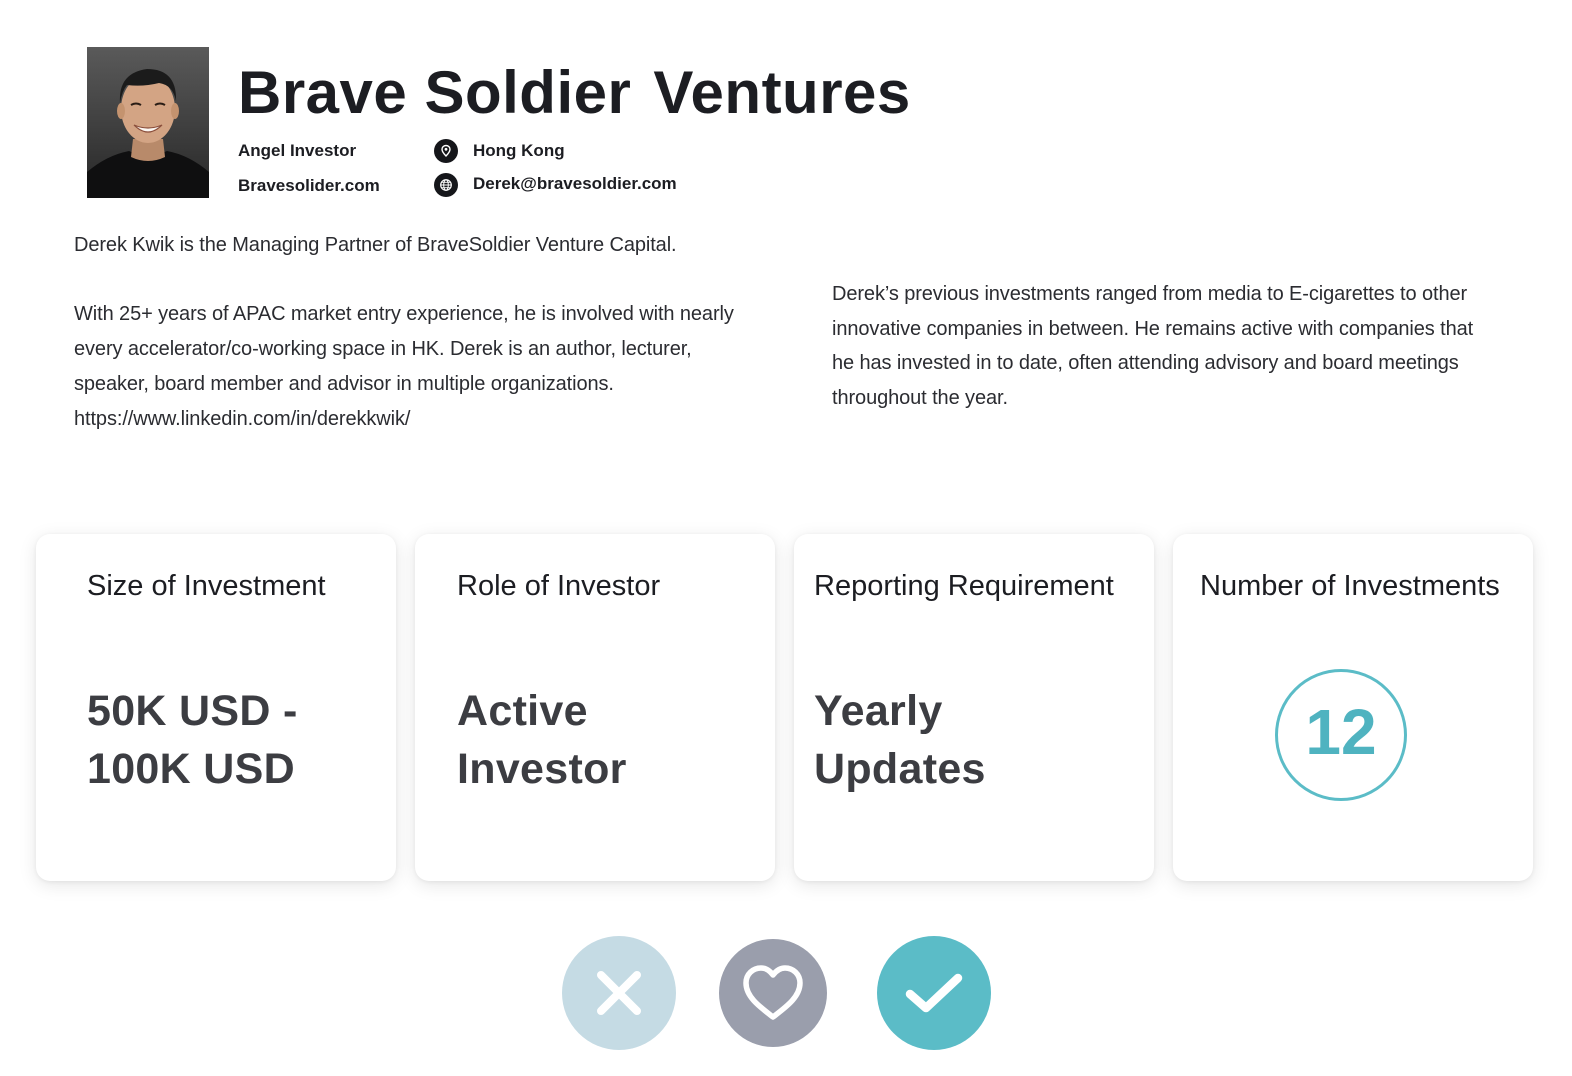 The height and width of the screenshot is (1076, 1572). I want to click on favorite-button, so click(773, 993).